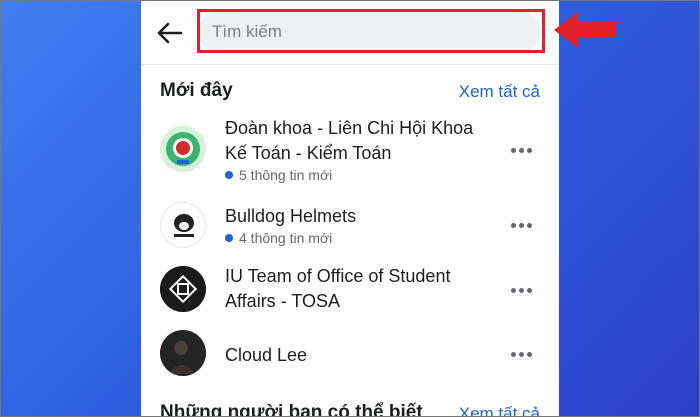 This screenshot has width=700, height=417. I want to click on red-arrow-icon, so click(585, 30).